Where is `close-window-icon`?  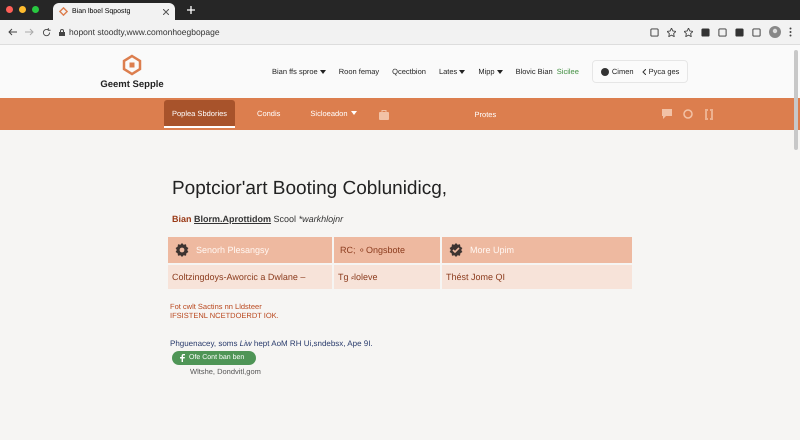 close-window-icon is located at coordinates (9, 9).